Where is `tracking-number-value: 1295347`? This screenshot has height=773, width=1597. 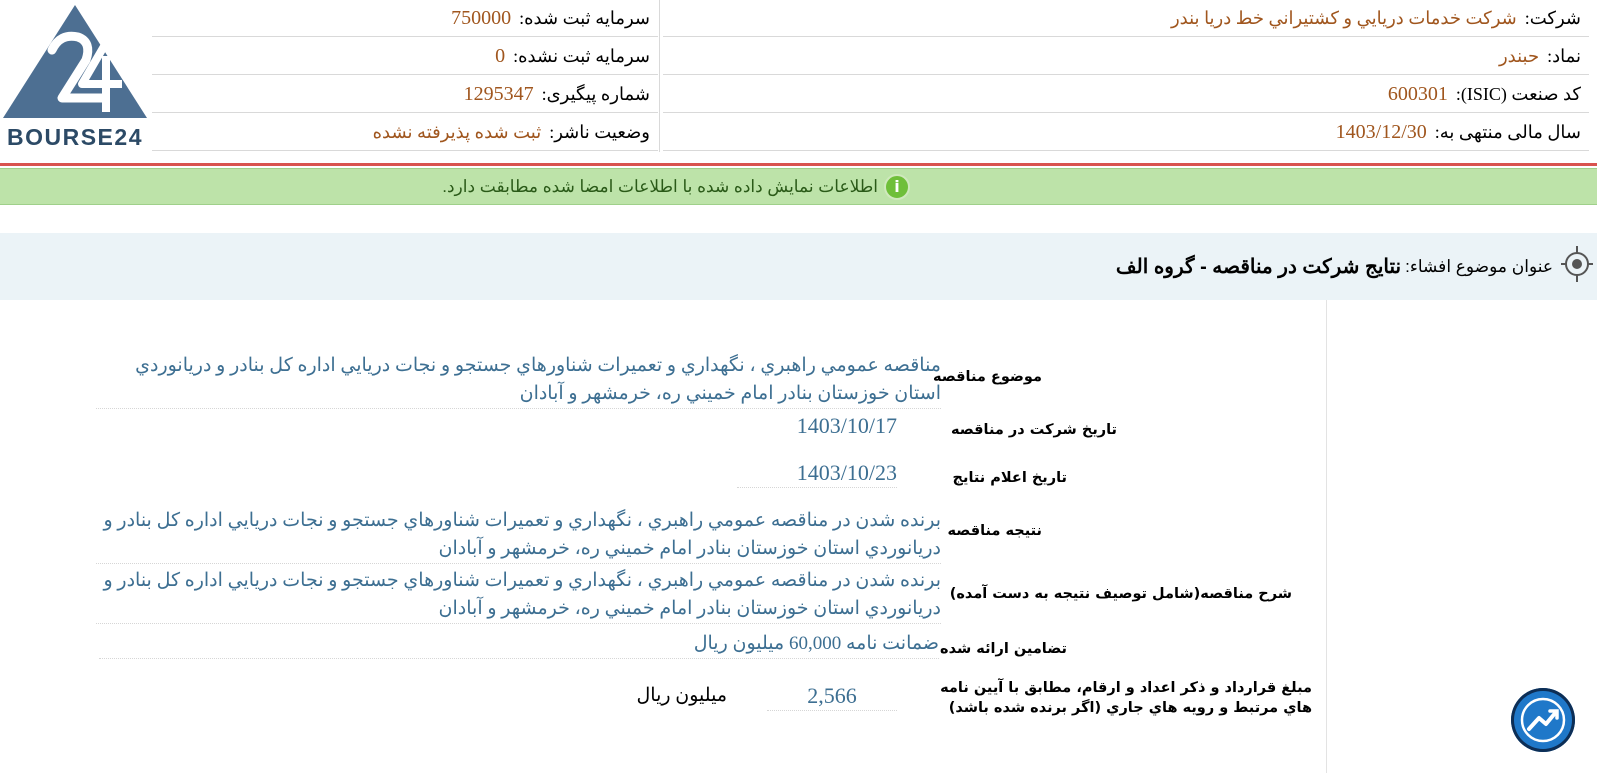
tracking-number-value: 1295347 is located at coordinates (498, 93).